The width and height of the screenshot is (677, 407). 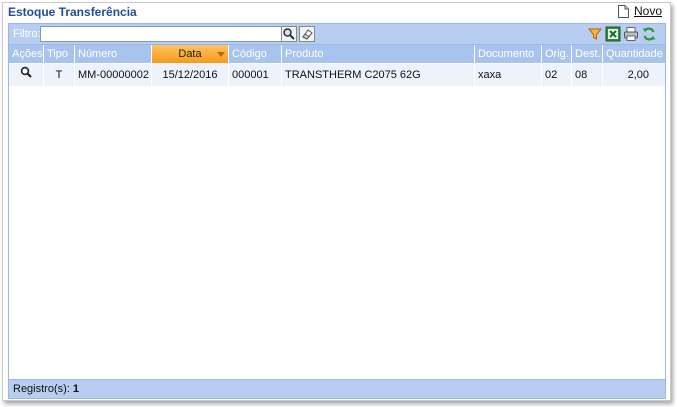 What do you see at coordinates (587, 54) in the screenshot?
I see `column-header-dest: Dest.` at bounding box center [587, 54].